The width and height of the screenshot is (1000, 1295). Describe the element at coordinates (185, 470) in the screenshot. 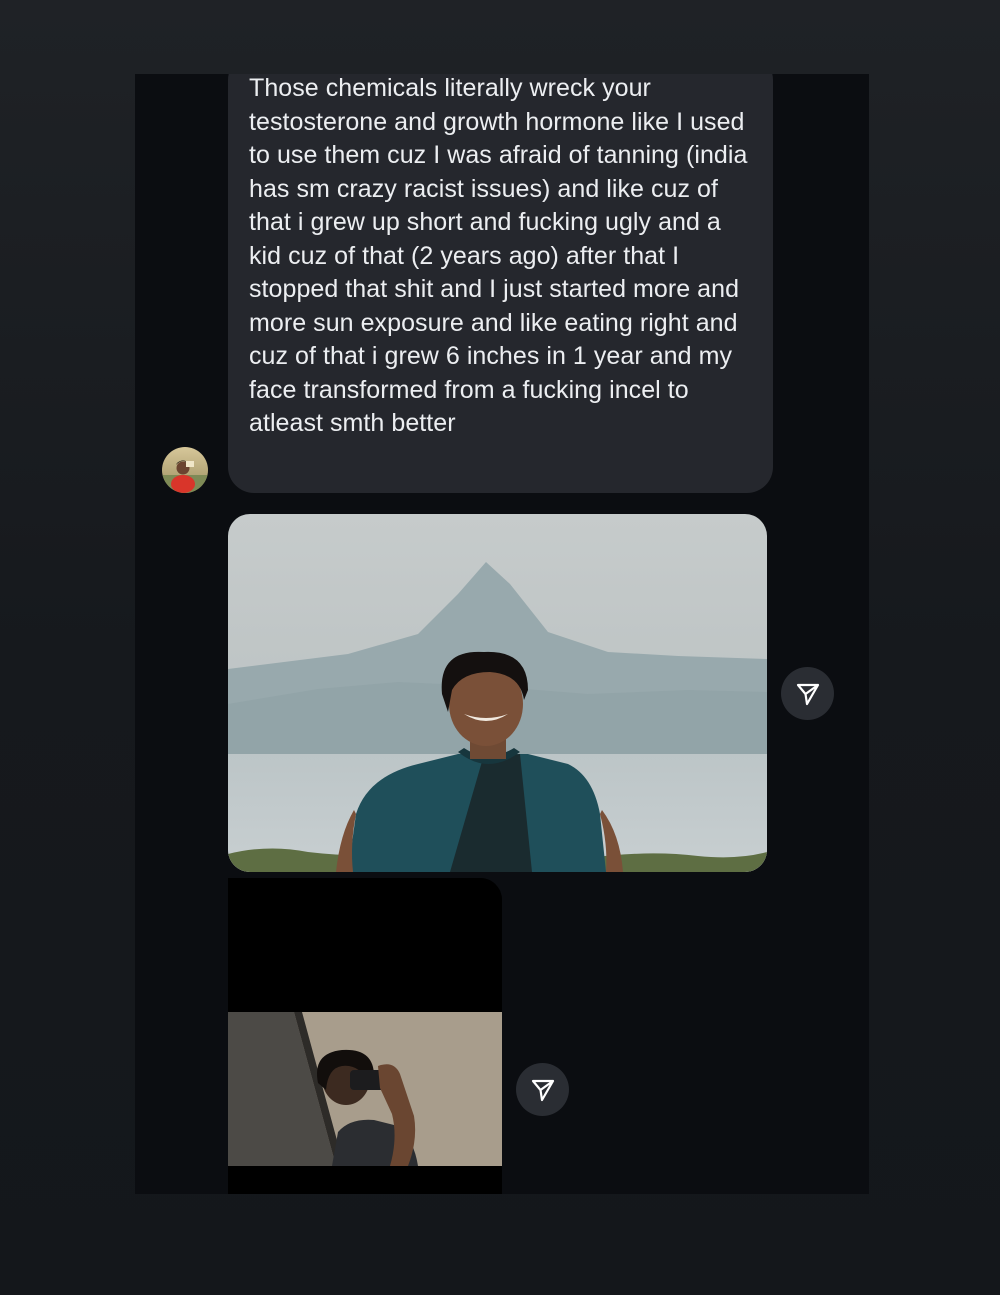

I see `sender-avatar` at that location.